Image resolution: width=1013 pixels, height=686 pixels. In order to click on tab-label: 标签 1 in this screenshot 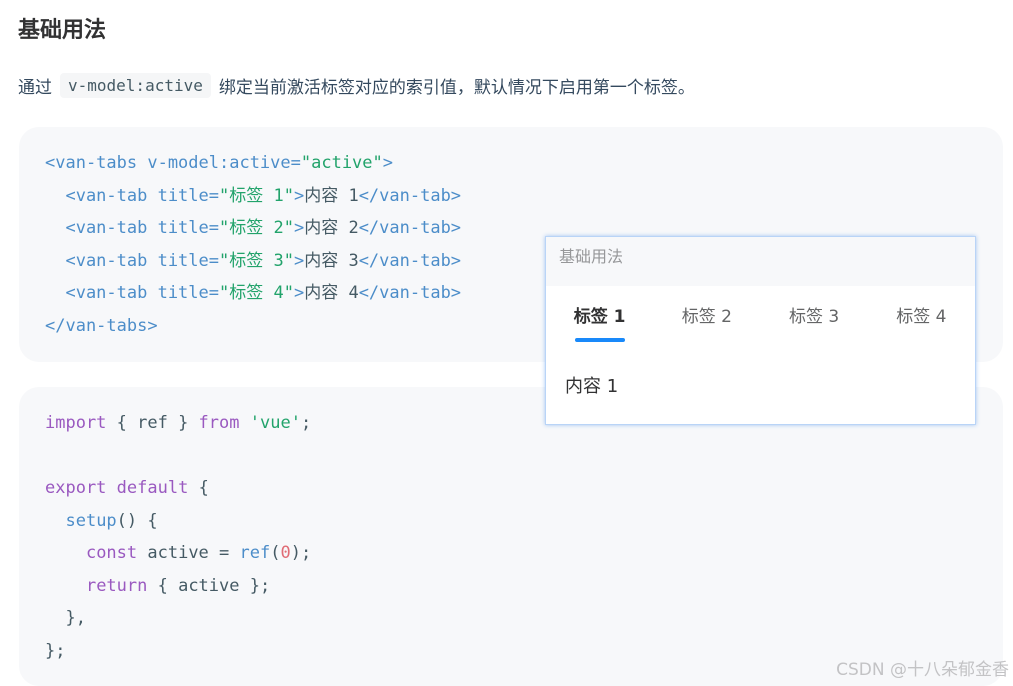, I will do `click(599, 316)`.